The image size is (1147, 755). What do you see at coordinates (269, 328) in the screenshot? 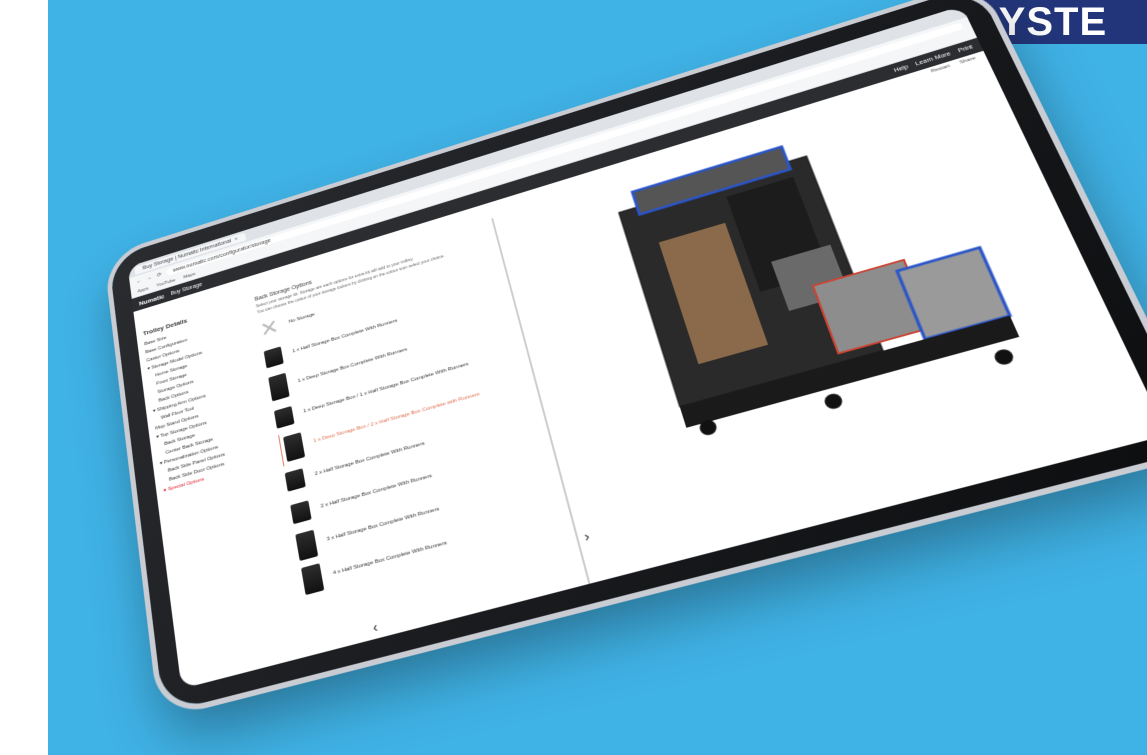
I see `no-storage-icon: ✕` at bounding box center [269, 328].